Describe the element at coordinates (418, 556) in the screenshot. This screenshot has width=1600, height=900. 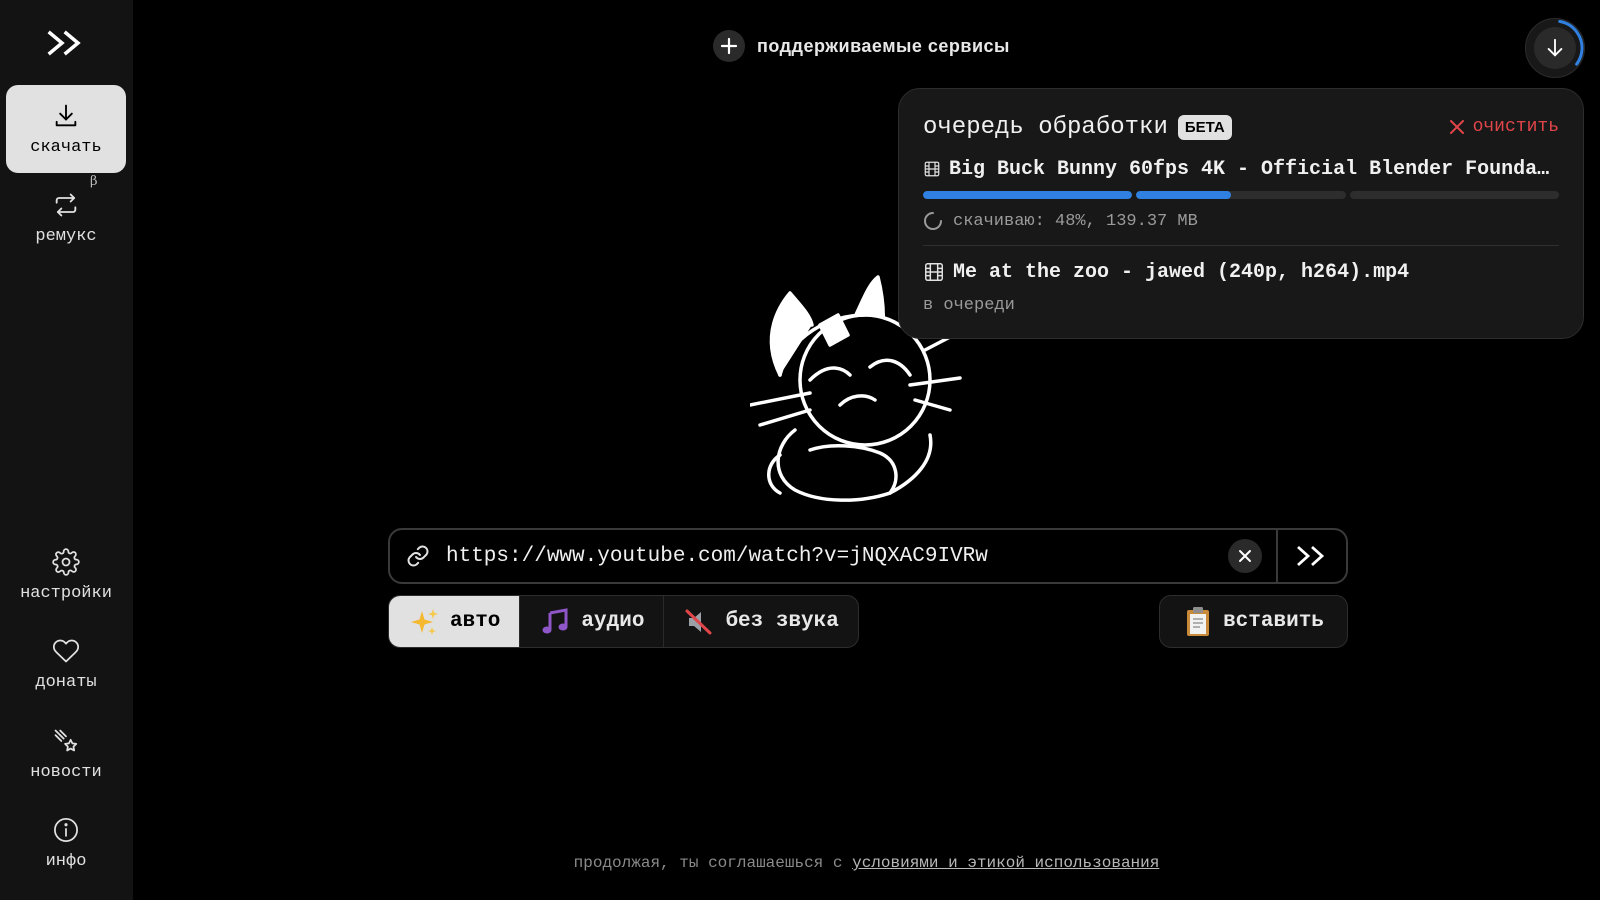
I see `link-icon` at that location.